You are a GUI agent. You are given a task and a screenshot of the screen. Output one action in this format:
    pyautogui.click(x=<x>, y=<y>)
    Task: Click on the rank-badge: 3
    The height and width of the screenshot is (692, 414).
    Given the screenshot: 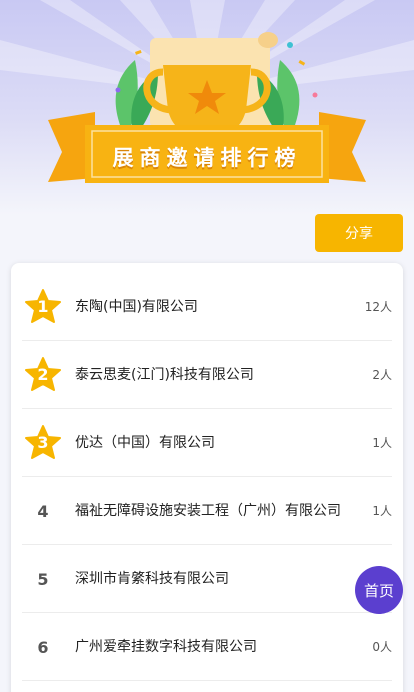 What is the action you would take?
    pyautogui.click(x=43, y=443)
    